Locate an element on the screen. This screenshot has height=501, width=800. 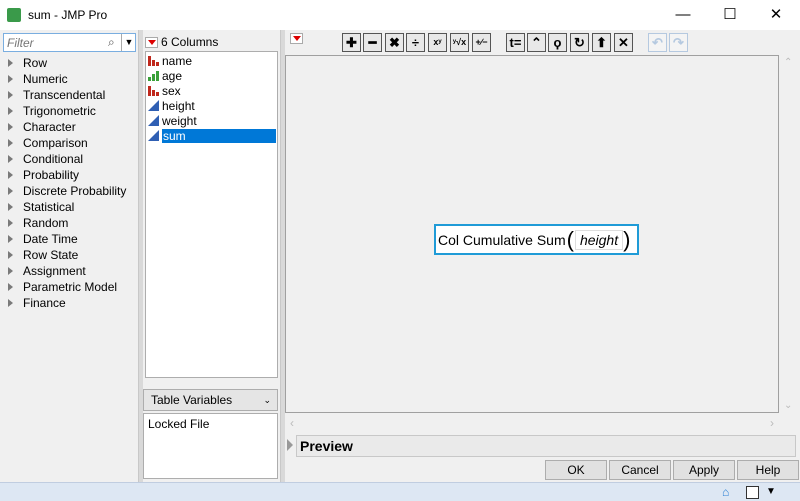
function-argument: height is located at coordinates (599, 239).